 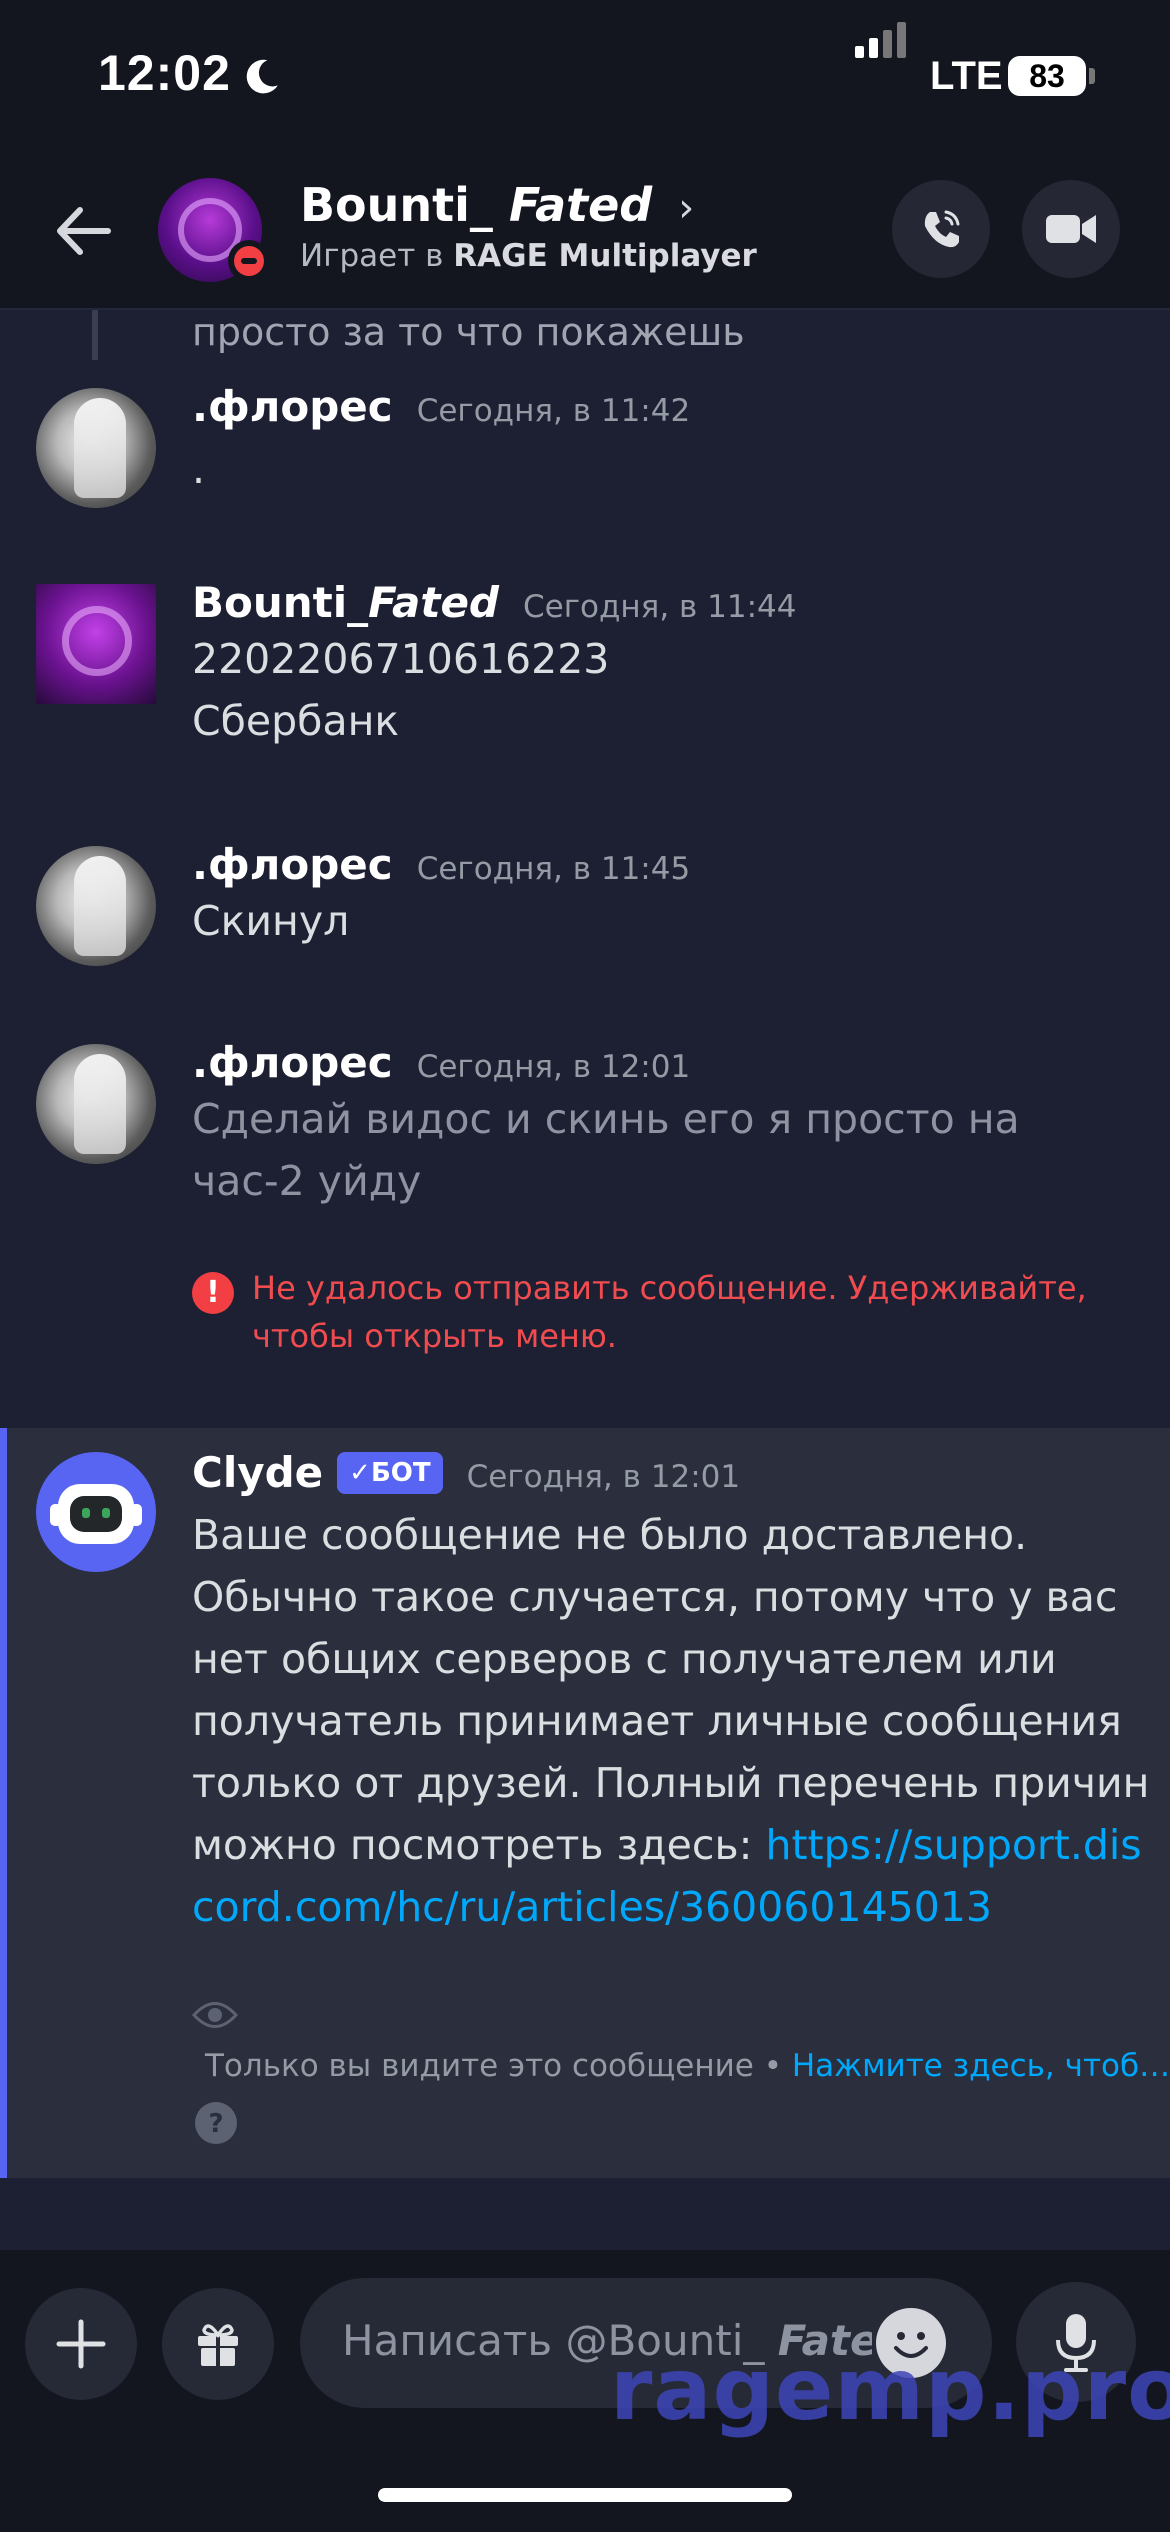 I want to click on chevron-right-icon: ›, so click(x=686, y=208).